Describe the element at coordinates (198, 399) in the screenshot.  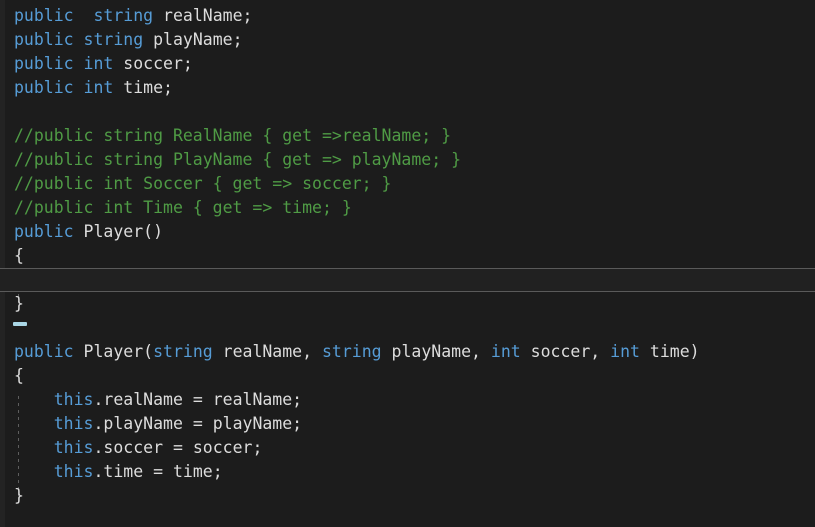
I see `code-token-id: .realName = realName;` at that location.